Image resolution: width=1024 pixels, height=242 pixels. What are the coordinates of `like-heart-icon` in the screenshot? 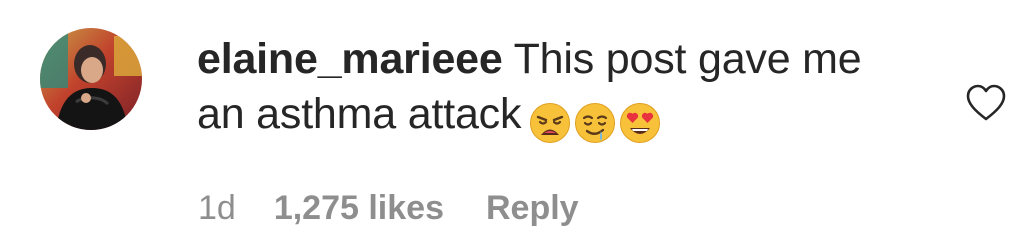 It's located at (986, 103).